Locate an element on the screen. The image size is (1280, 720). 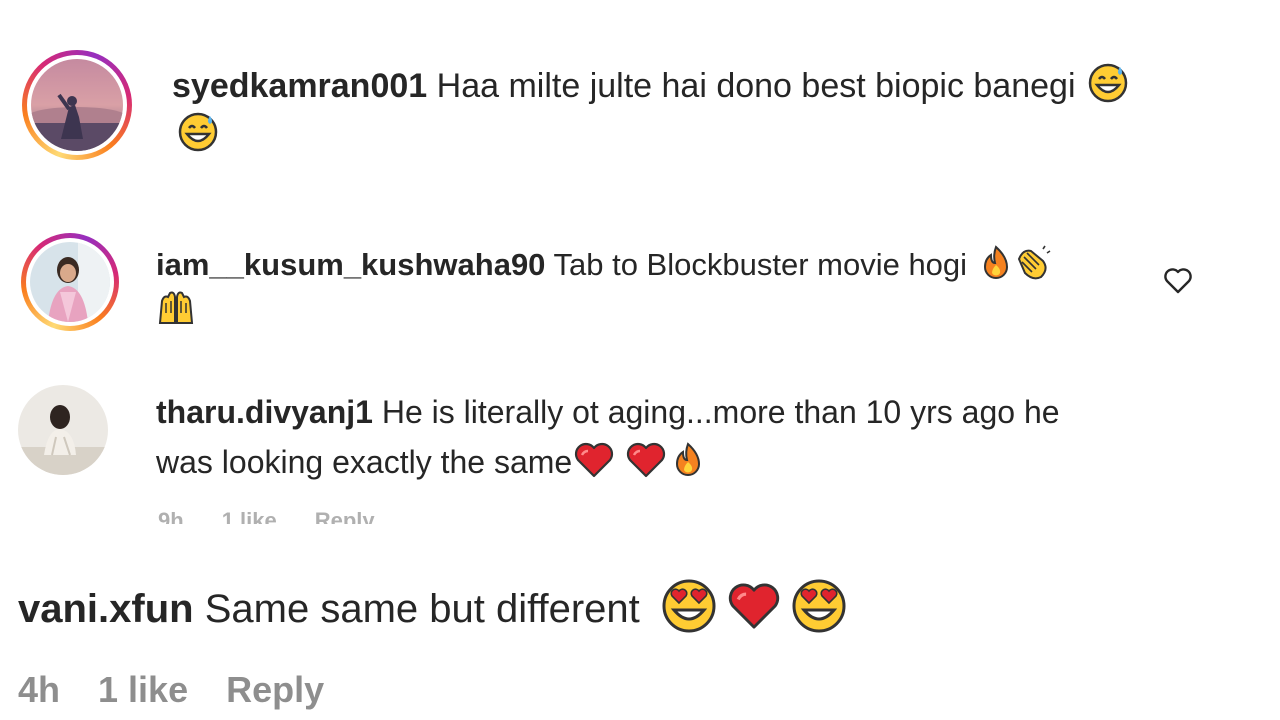
comment-meta: 4h 1 like Reply is located at coordinates (318, 691).